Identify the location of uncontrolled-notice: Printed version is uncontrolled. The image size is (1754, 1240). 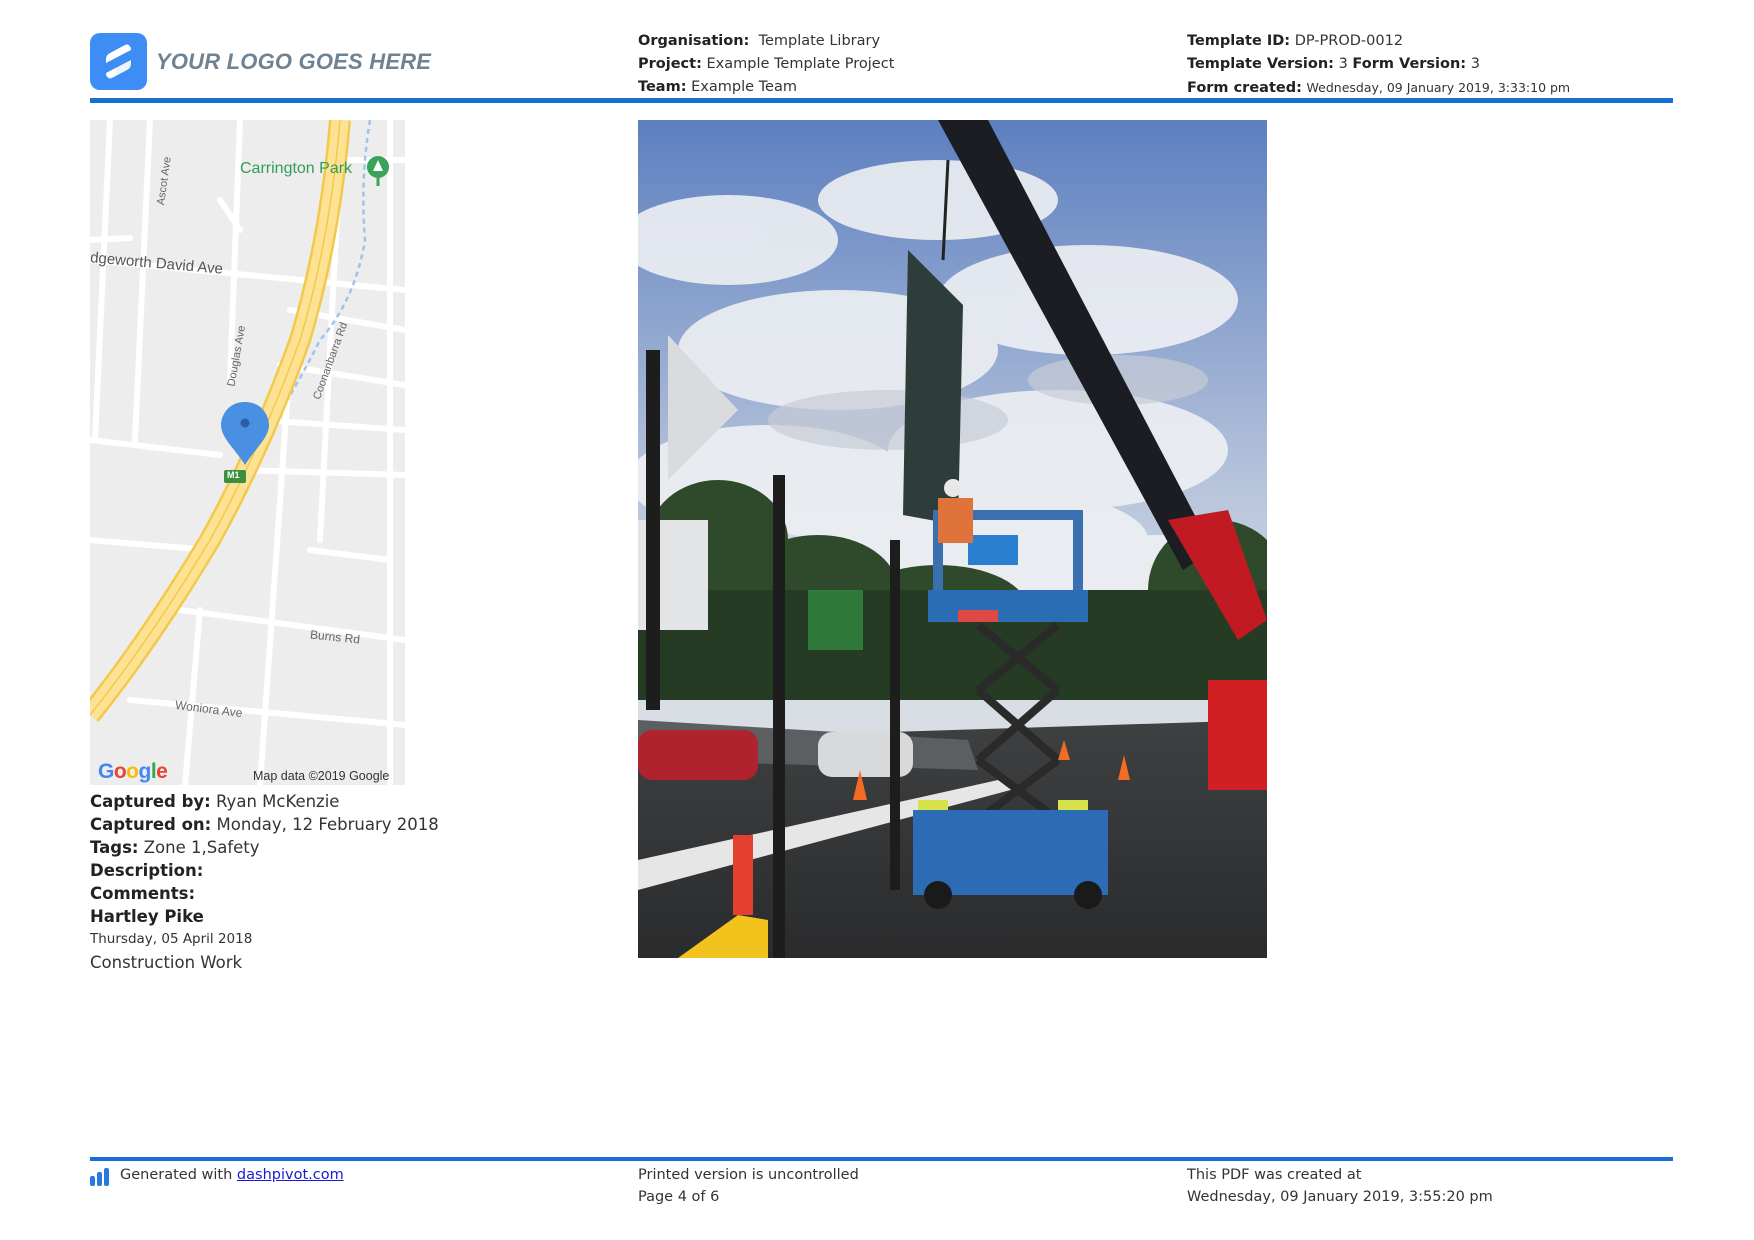
(748, 1175).